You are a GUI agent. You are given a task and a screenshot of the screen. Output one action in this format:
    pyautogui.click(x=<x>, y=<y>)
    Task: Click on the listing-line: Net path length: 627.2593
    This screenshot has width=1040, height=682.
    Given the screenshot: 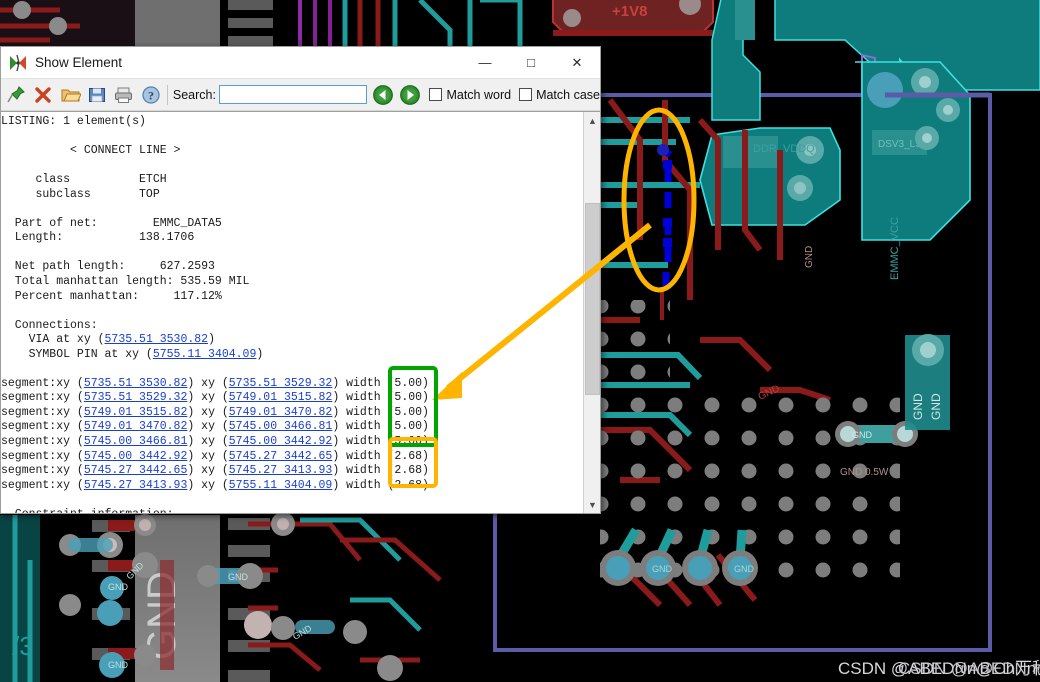 What is the action you would take?
    pyautogui.click(x=108, y=267)
    